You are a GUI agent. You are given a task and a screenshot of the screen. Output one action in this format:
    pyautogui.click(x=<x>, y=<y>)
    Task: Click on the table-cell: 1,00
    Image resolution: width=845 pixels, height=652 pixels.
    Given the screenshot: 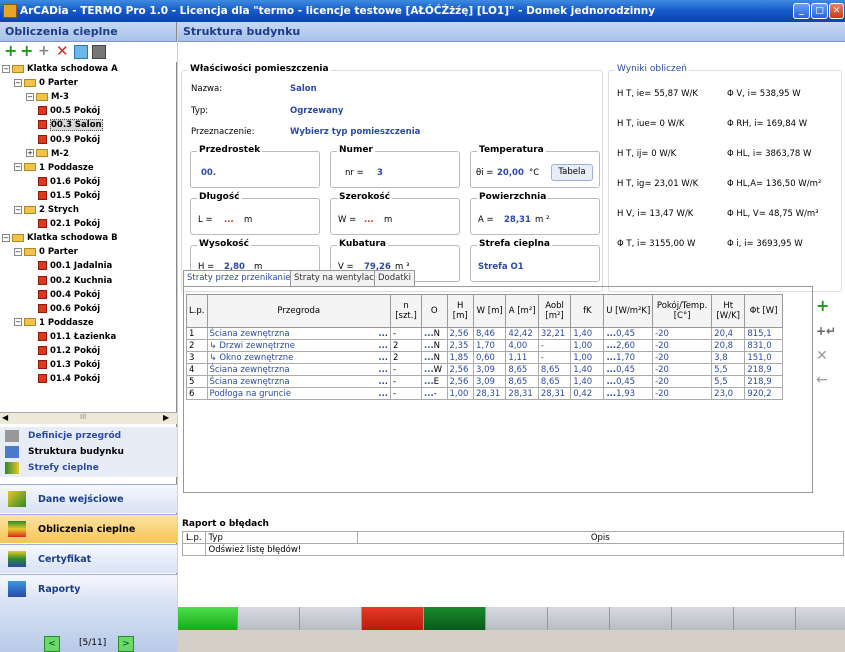 What is the action you would take?
    pyautogui.click(x=587, y=345)
    